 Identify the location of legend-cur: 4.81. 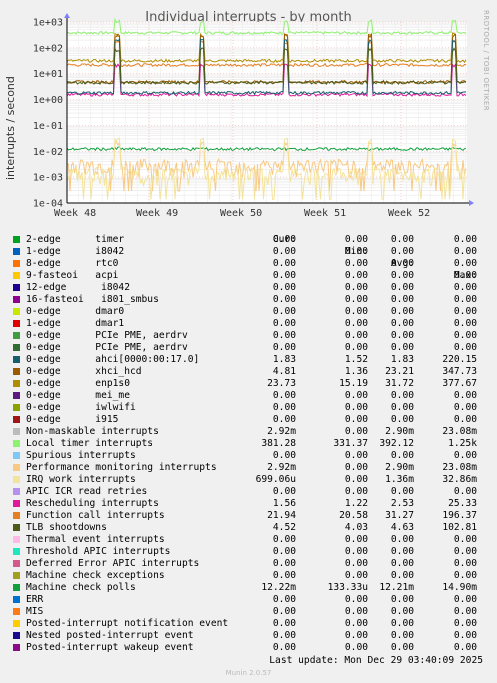
(284, 371).